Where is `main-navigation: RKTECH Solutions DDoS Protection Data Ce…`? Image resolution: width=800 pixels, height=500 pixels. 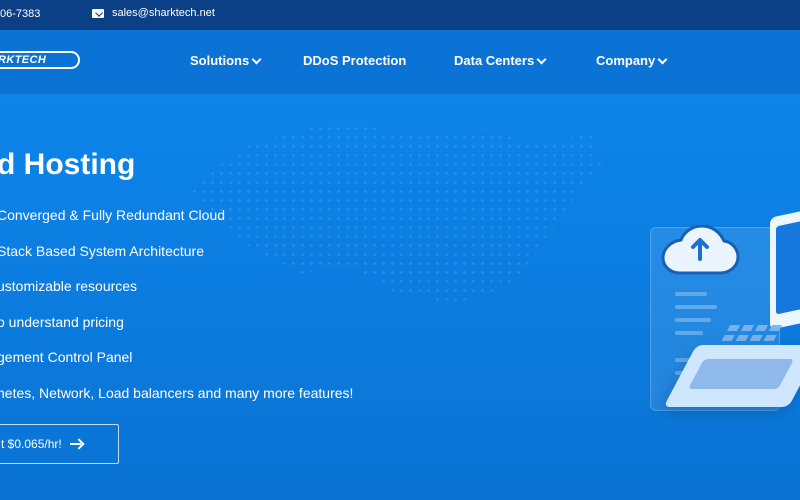
main-navigation: RKTECH Solutions DDoS Protection Data Ce… is located at coordinates (400, 62).